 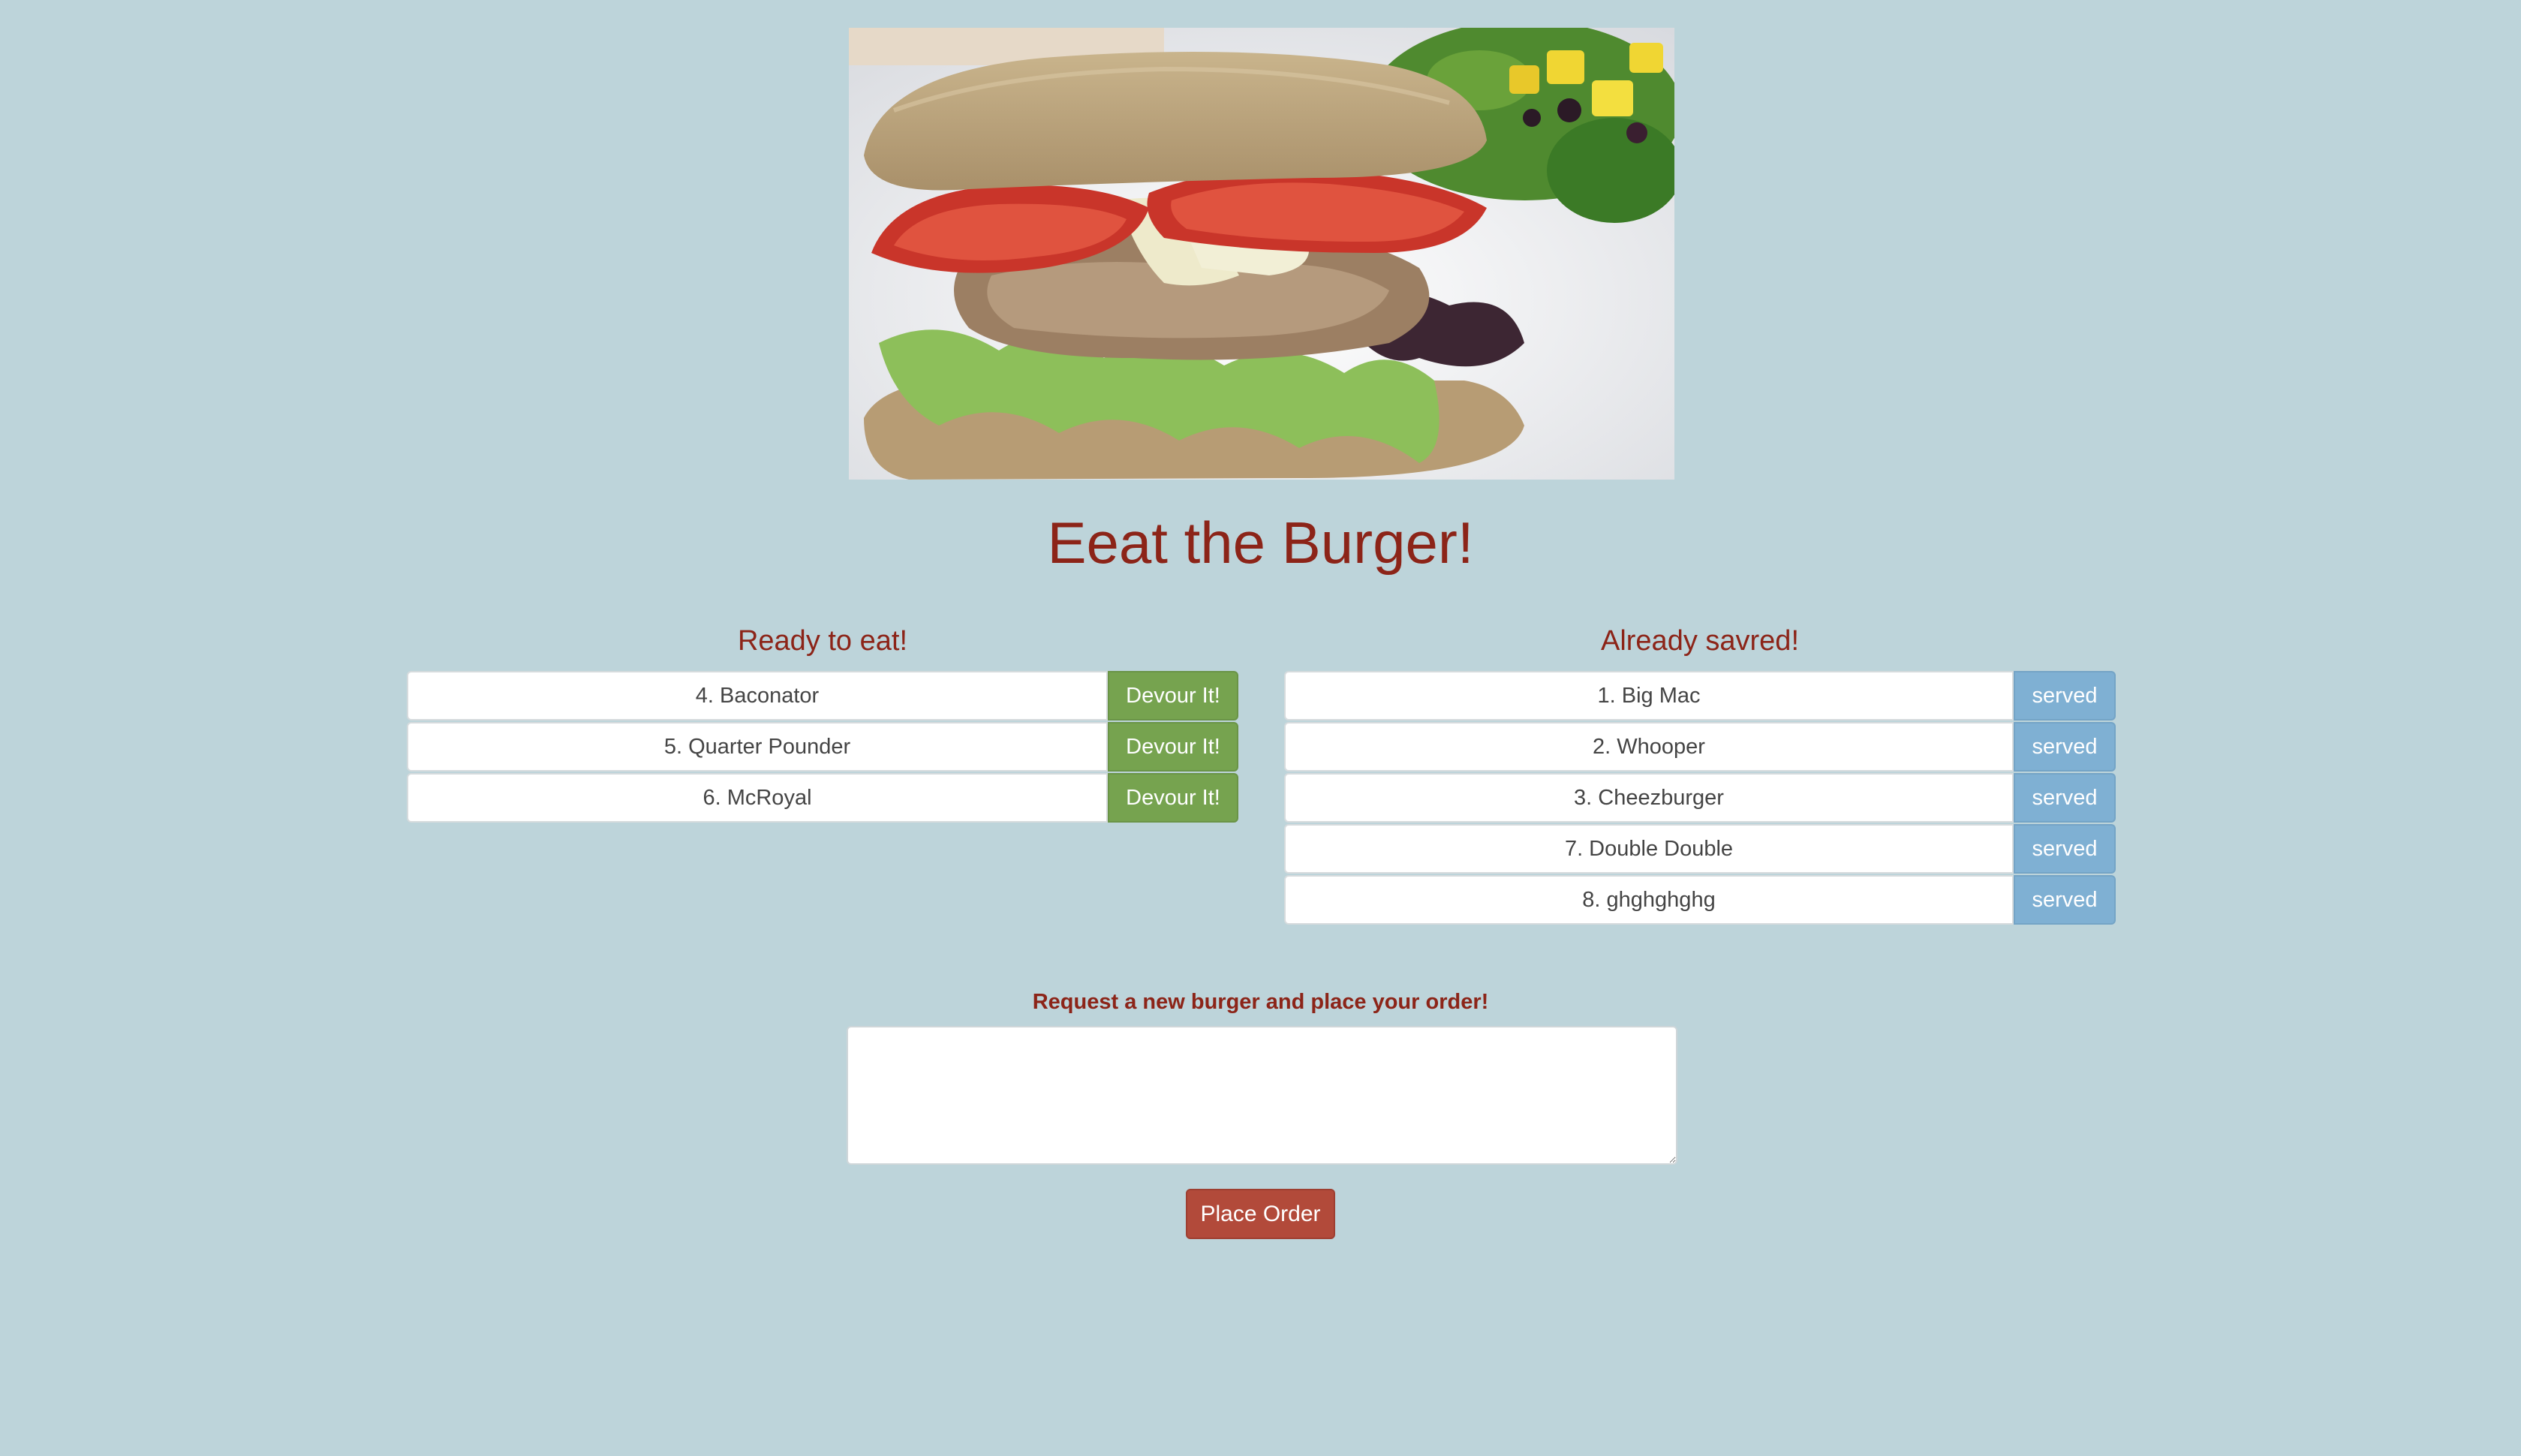 I want to click on served-heading: Already savred!, so click(x=1699, y=641).